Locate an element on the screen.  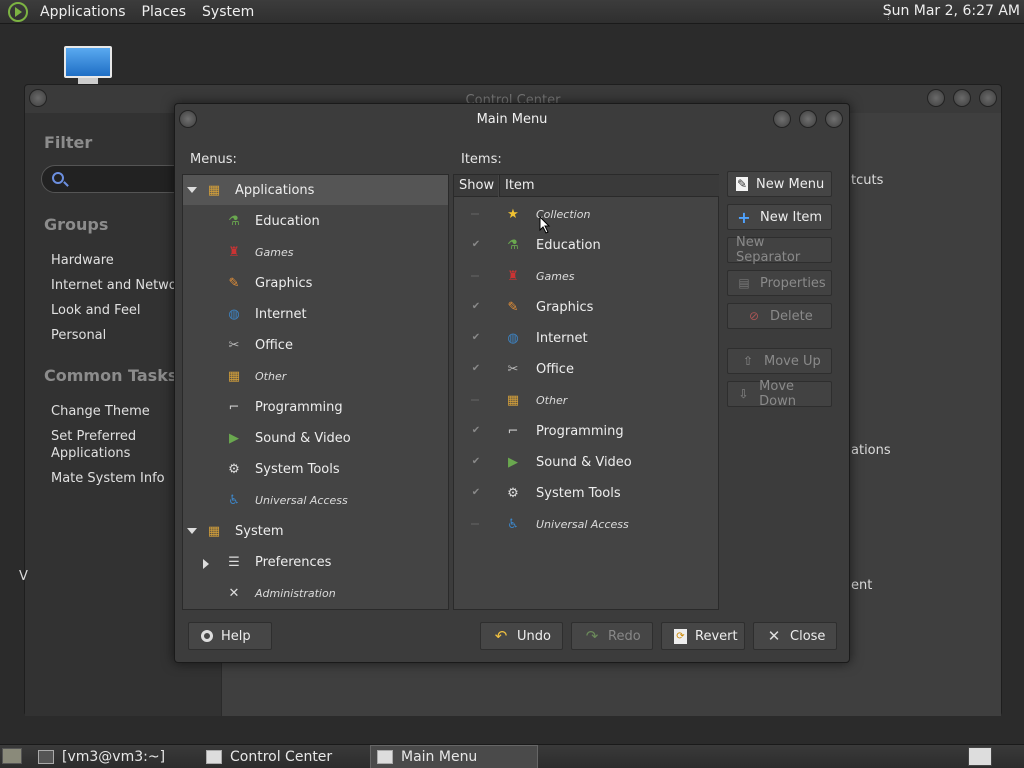
item-row: ♜ Games is located at coordinates (586, 276).